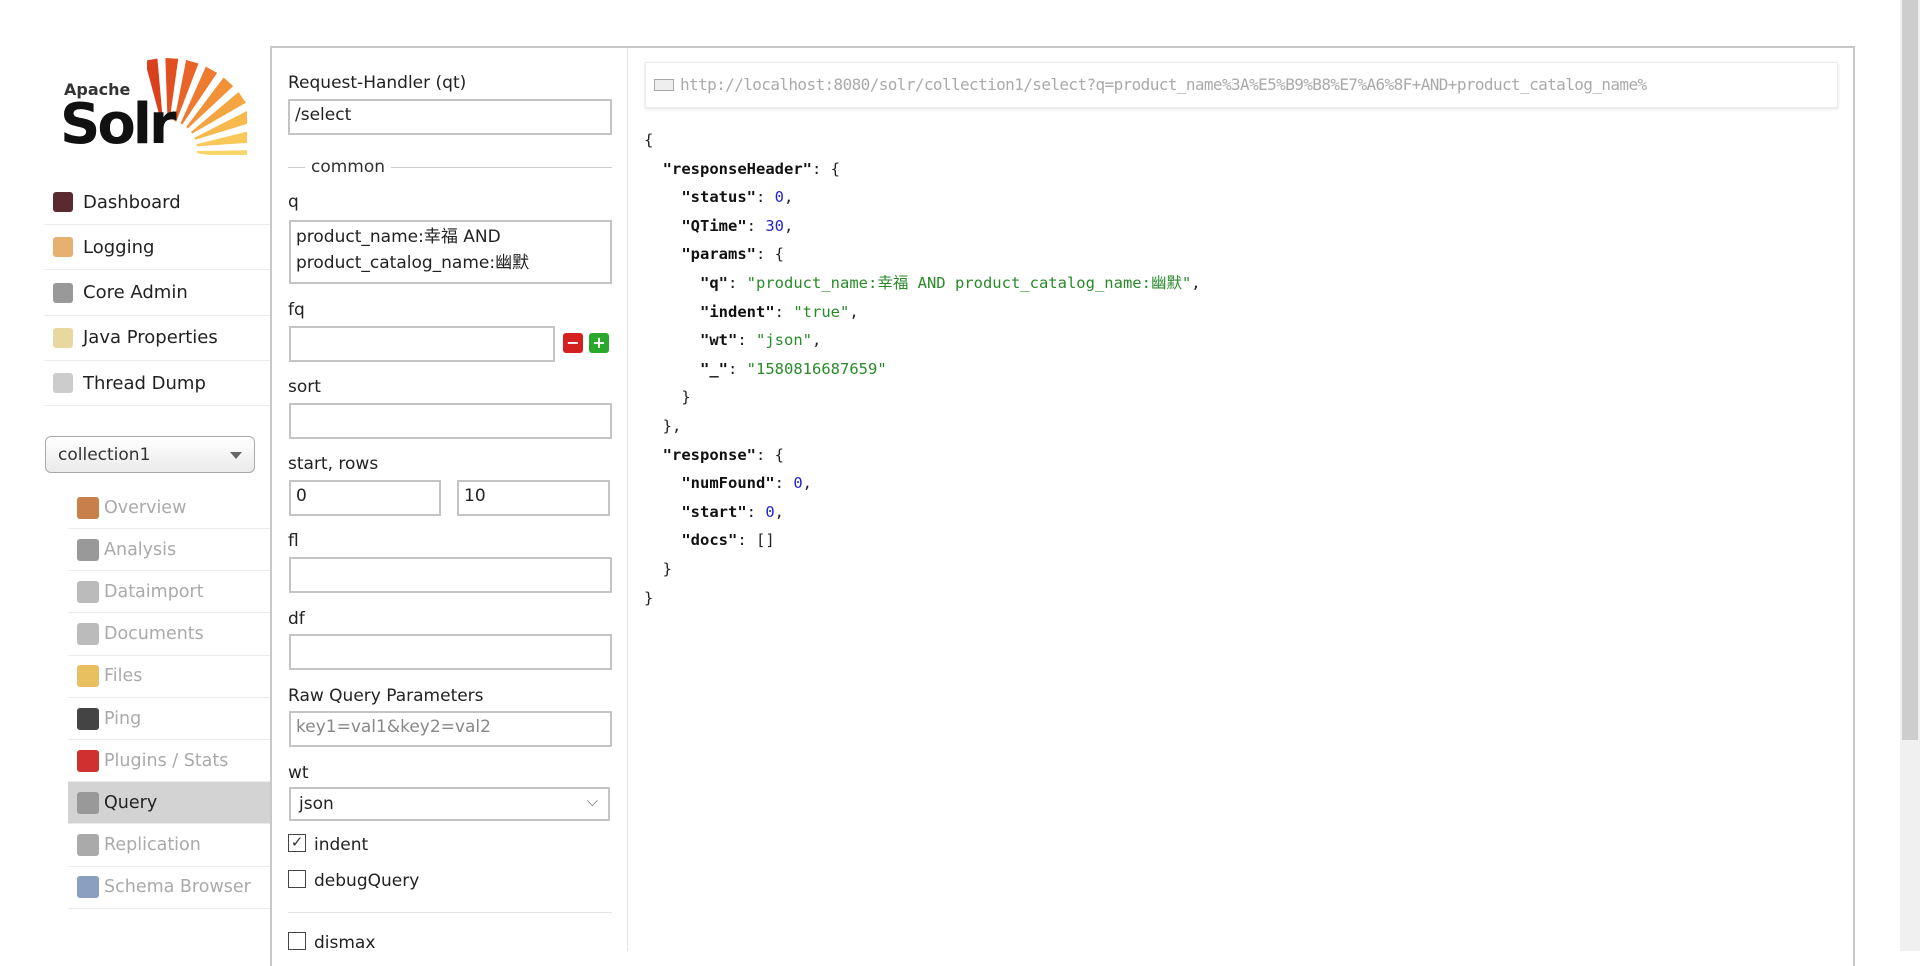 The image size is (1920, 966). I want to click on raw-params-label: Raw Query Parameters, so click(386, 696).